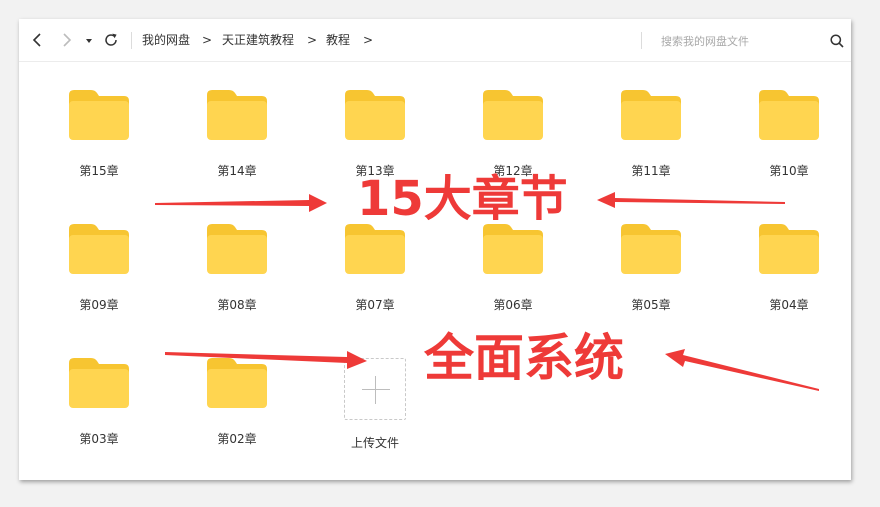 The height and width of the screenshot is (507, 880). I want to click on arrow-left-lower, so click(742, 370).